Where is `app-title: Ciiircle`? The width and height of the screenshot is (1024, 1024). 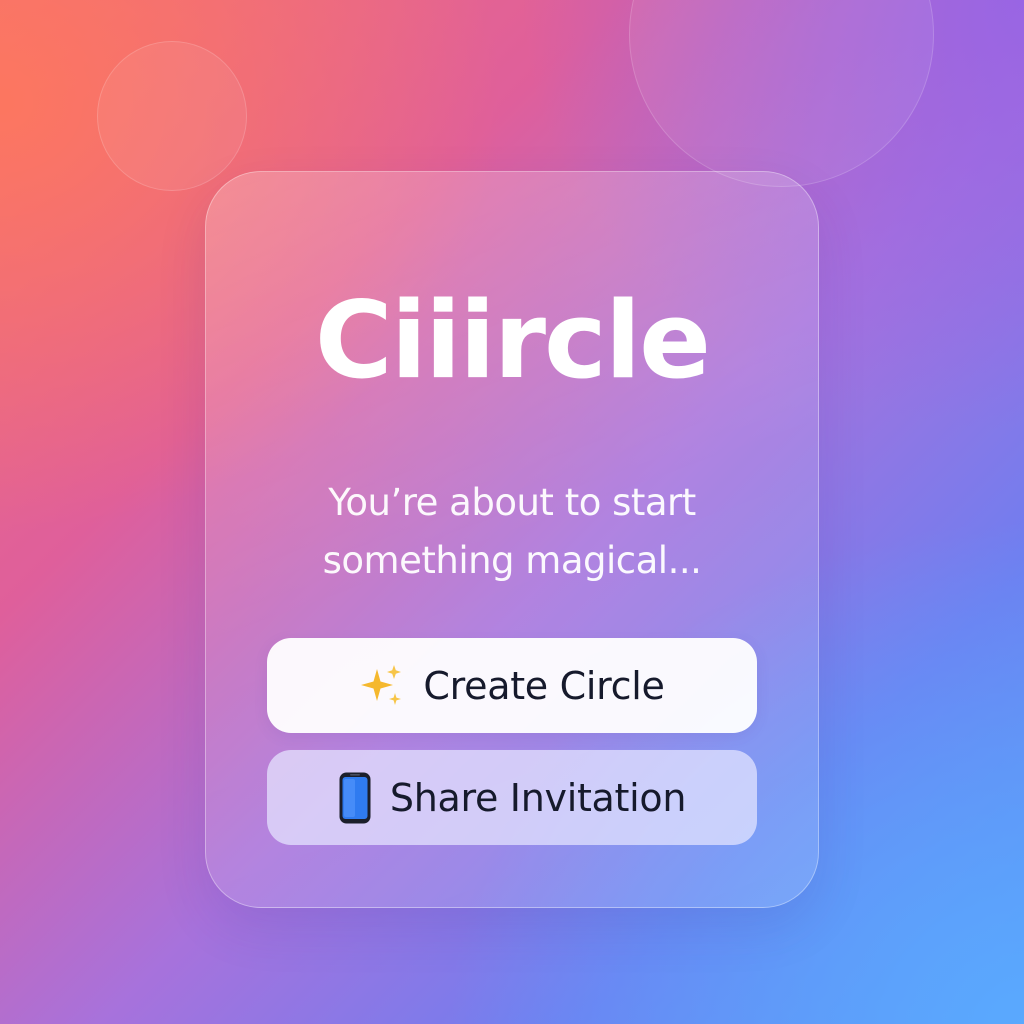 app-title: Ciiircle is located at coordinates (512, 340).